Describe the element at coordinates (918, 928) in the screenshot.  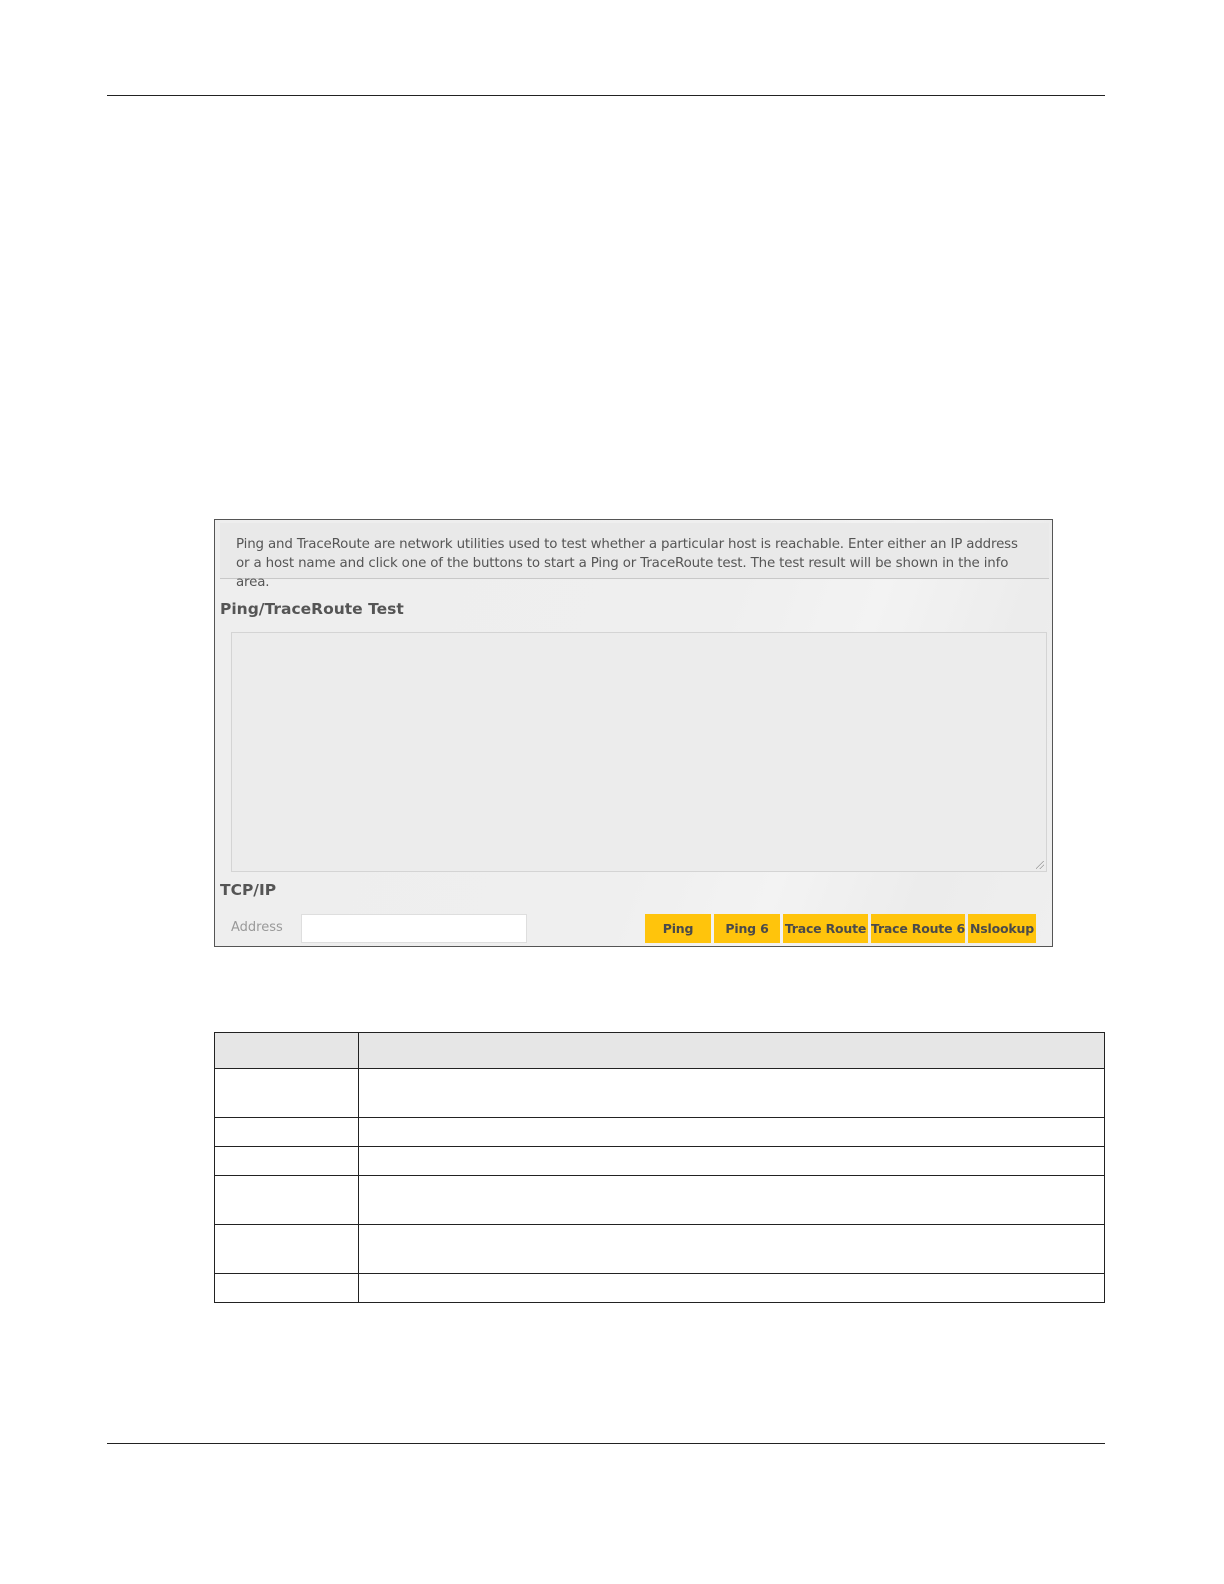
I see `trace-route6-button: Trace Route 6` at that location.